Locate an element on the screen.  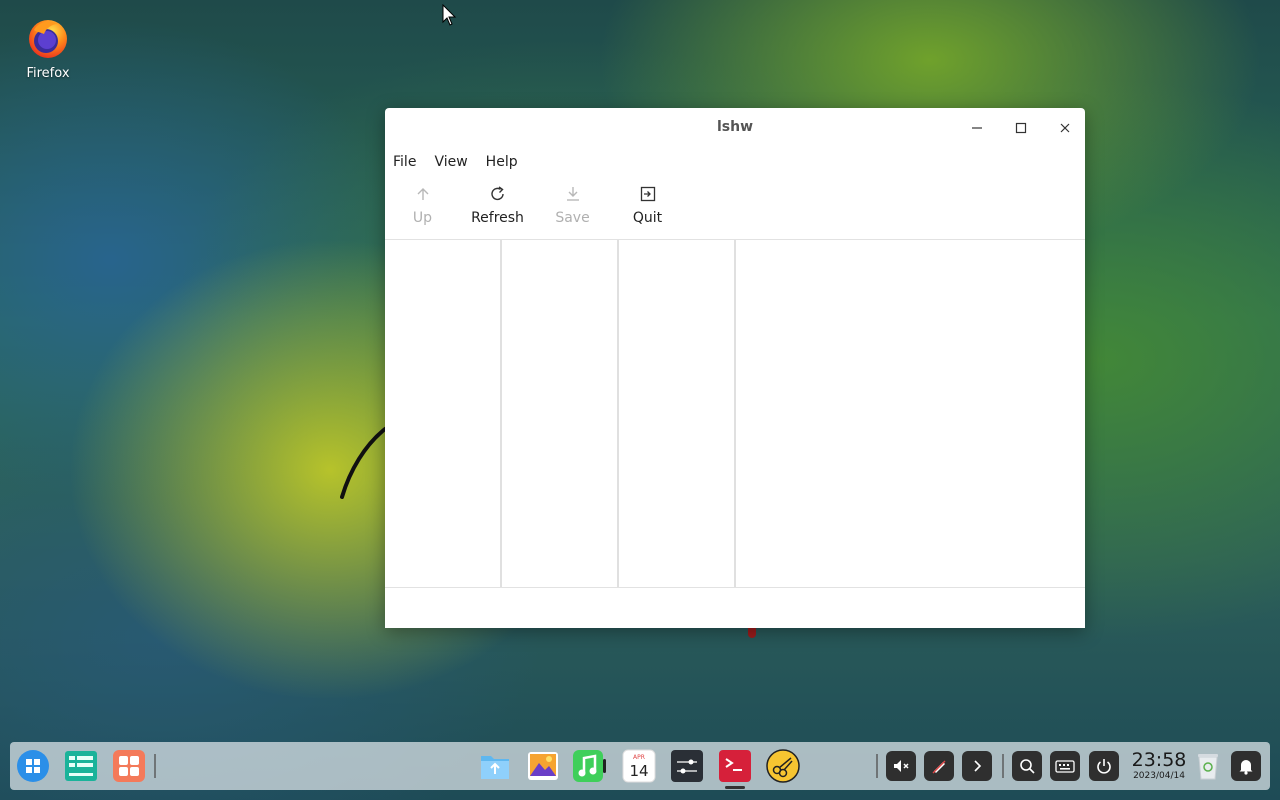
up-button-label: Up is located at coordinates (422, 218).